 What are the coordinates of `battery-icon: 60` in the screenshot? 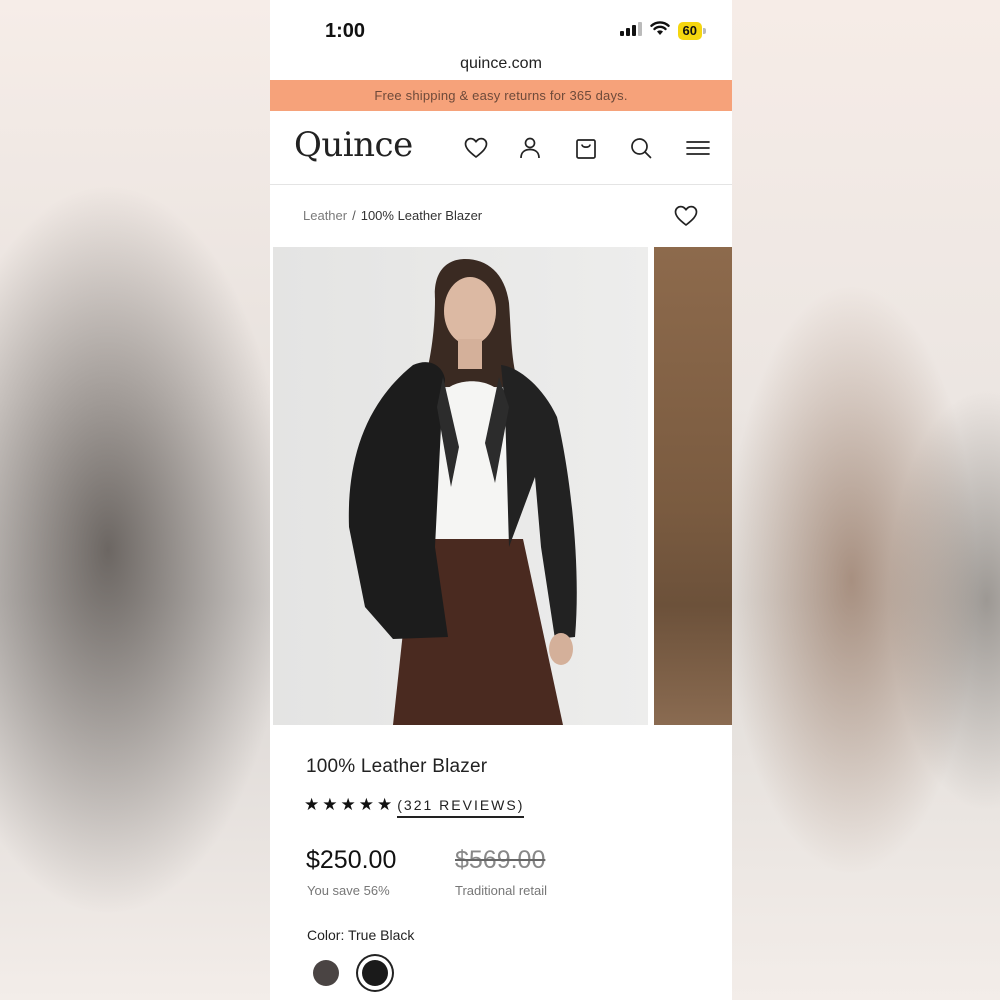 It's located at (692, 31).